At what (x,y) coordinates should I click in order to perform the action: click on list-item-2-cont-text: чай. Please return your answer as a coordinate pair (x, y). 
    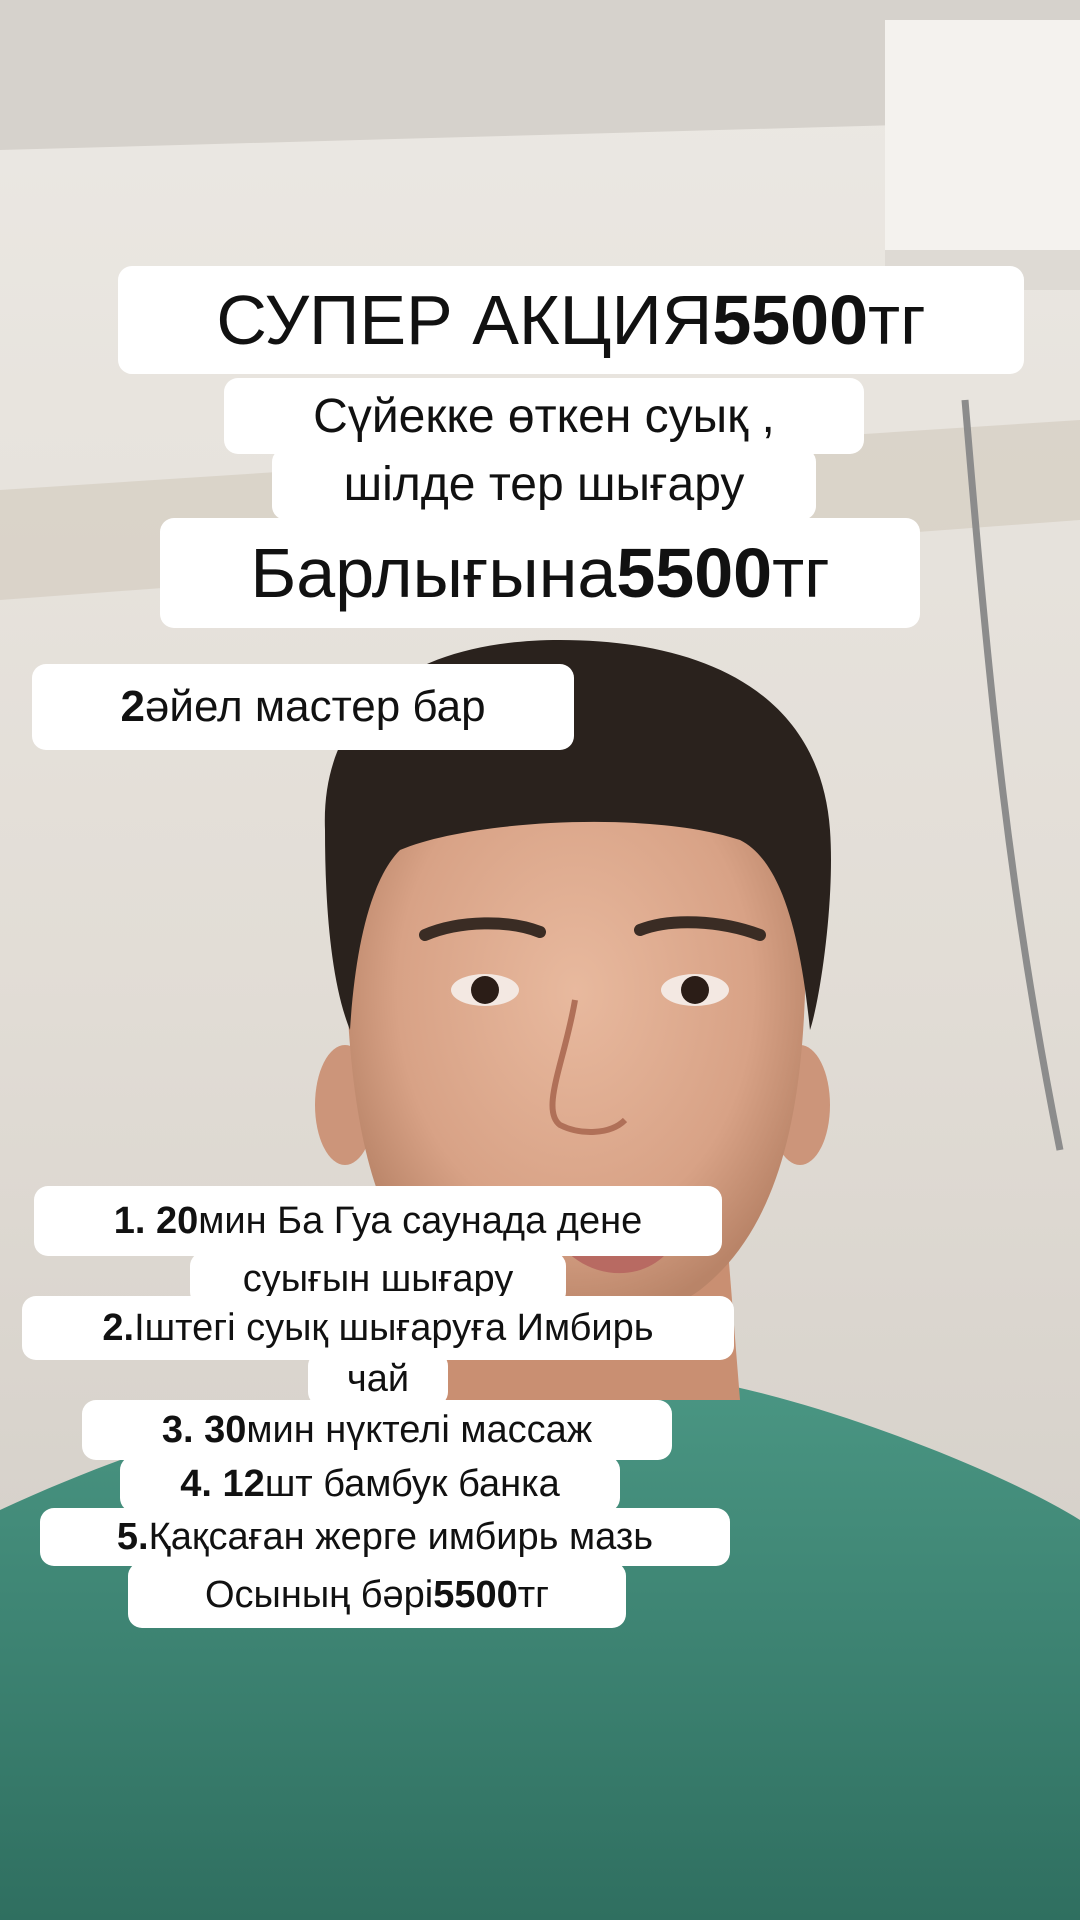
    Looking at the image, I should click on (378, 1378).